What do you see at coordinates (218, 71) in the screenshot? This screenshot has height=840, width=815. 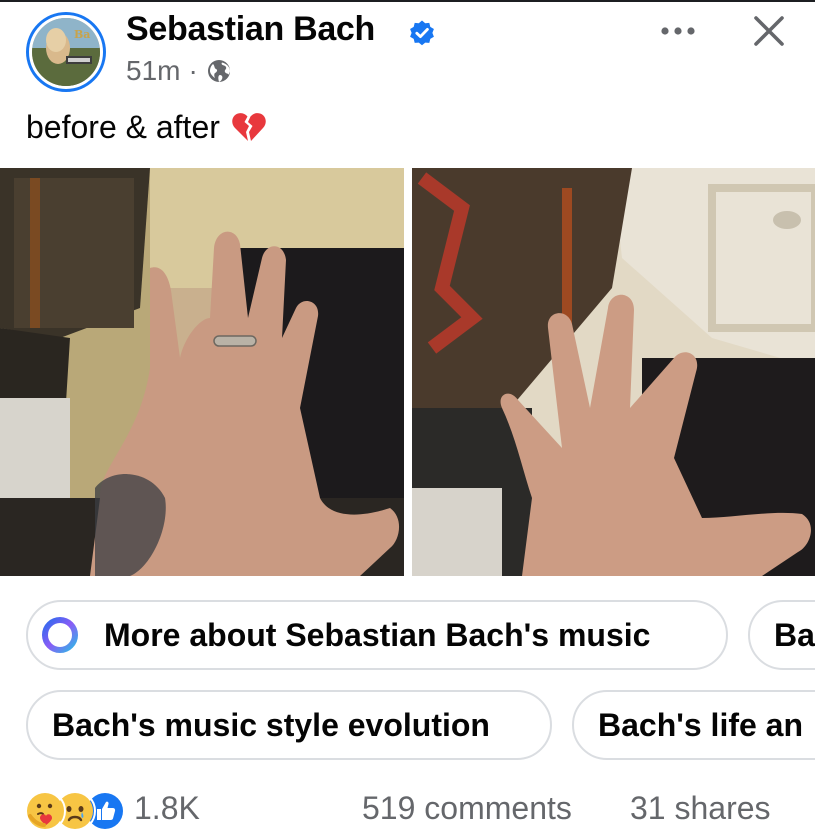 I see `globe-icon` at bounding box center [218, 71].